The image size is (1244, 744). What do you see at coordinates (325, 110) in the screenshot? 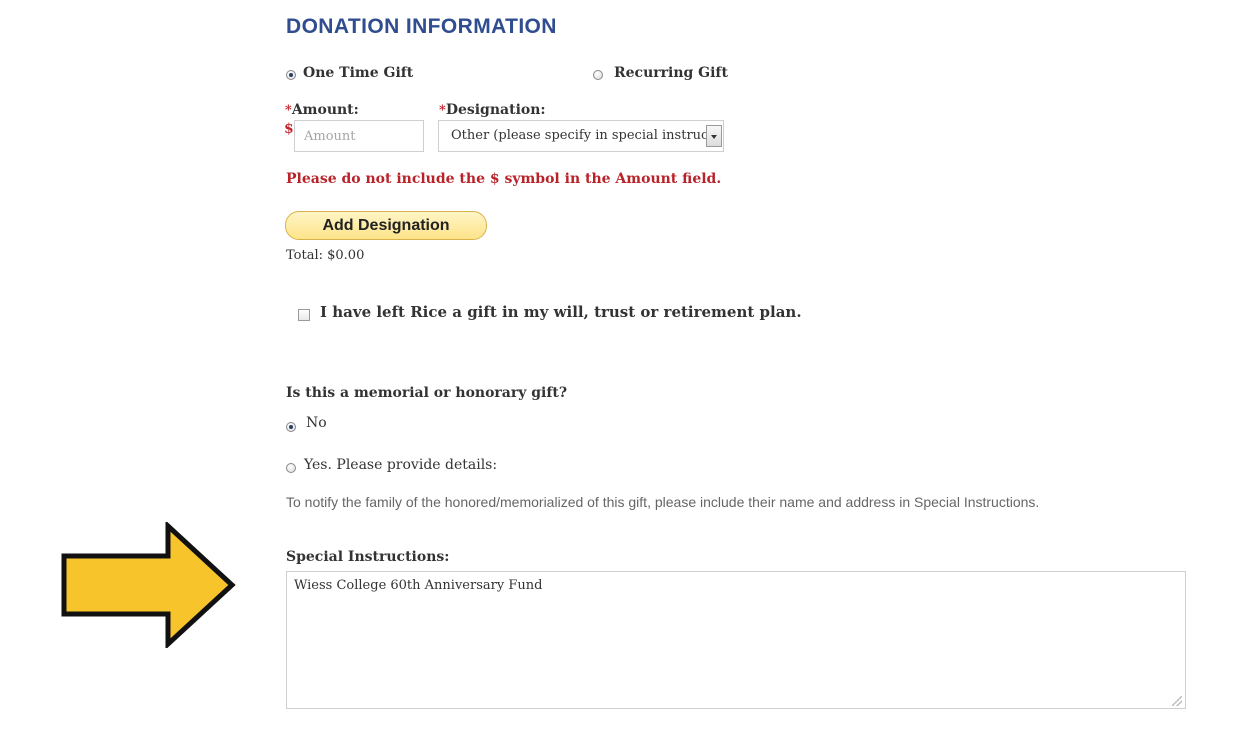
I see `amount-label: Amount:` at bounding box center [325, 110].